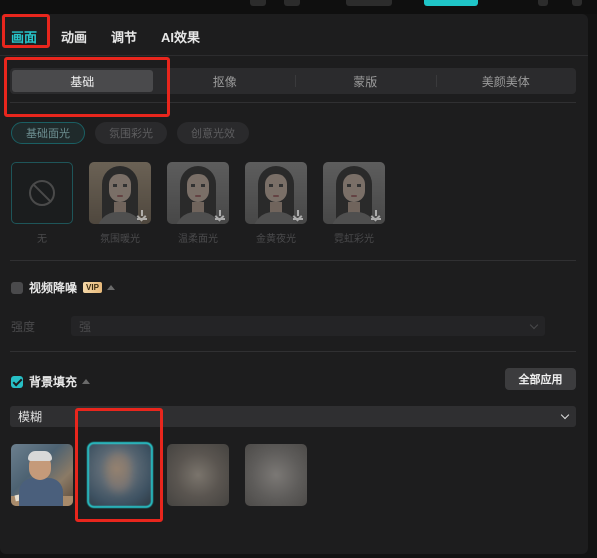  What do you see at coordinates (180, 36) in the screenshot?
I see `tab-ai-effects: AI效果` at bounding box center [180, 36].